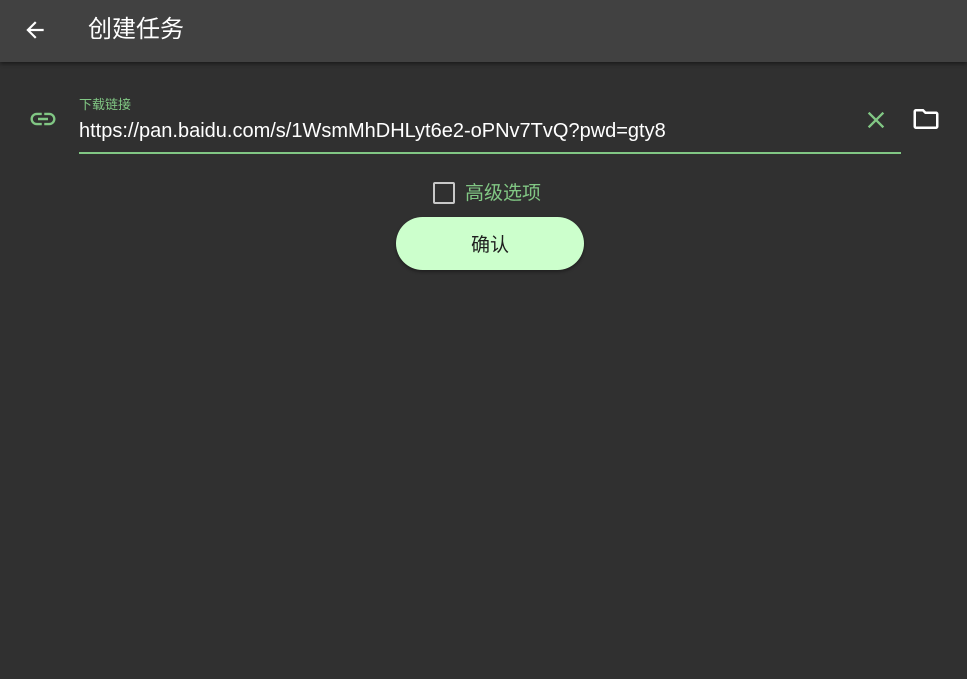 The height and width of the screenshot is (679, 967). I want to click on advanced-options-toggle: 高级选项, so click(487, 193).